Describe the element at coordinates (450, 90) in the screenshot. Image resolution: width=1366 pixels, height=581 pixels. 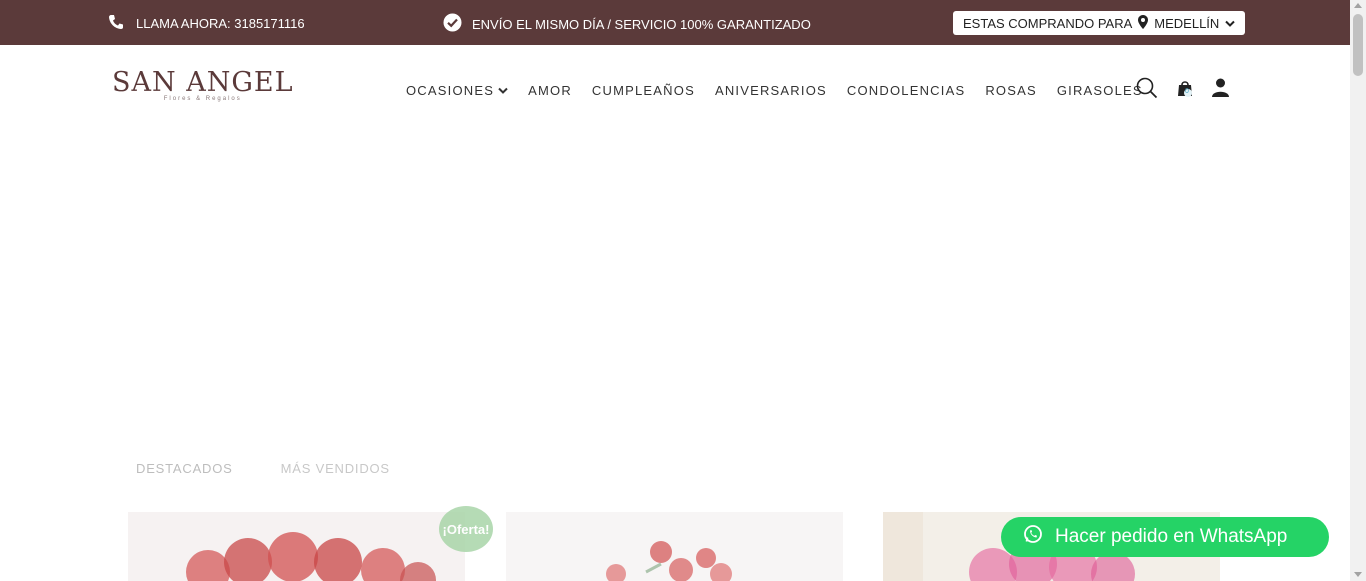
I see `nav-item-label: OCASIONES` at that location.